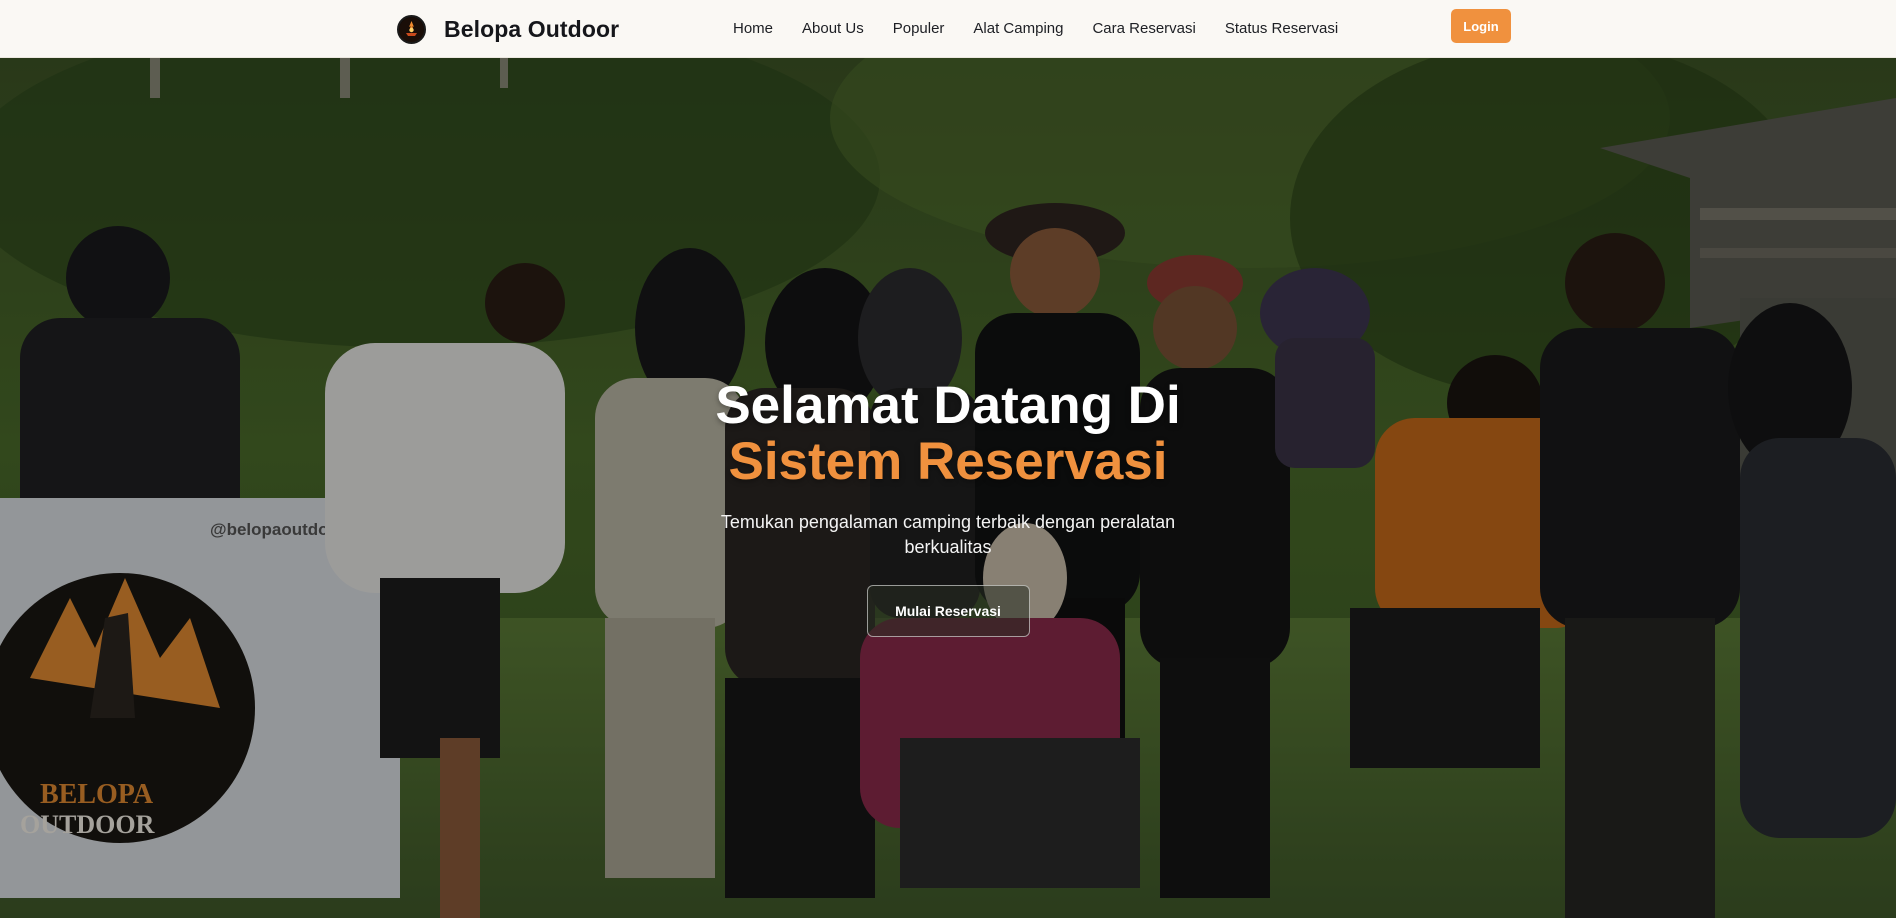 The width and height of the screenshot is (1896, 918). I want to click on hero-title-accent: Sistem Reservasi, so click(948, 461).